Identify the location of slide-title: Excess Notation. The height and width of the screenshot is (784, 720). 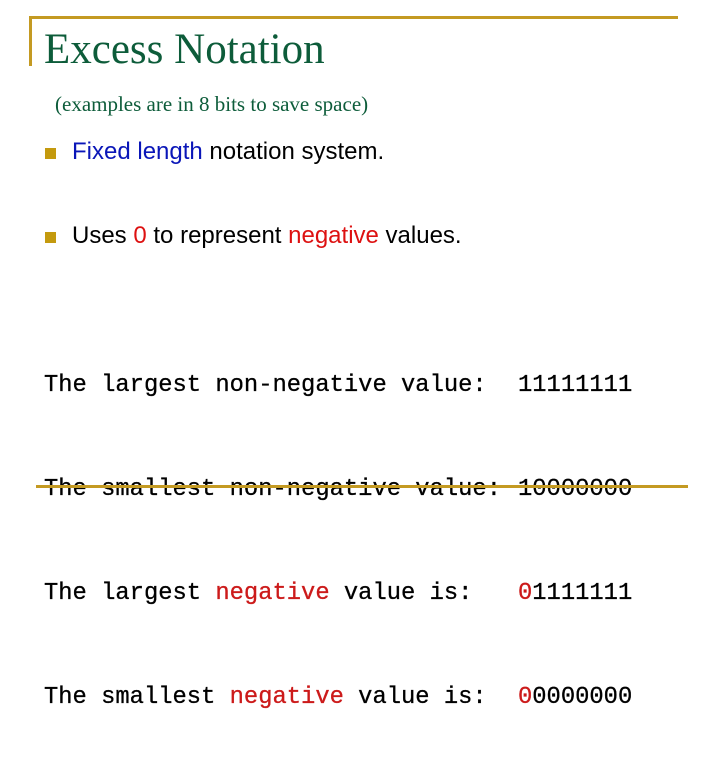
(184, 49).